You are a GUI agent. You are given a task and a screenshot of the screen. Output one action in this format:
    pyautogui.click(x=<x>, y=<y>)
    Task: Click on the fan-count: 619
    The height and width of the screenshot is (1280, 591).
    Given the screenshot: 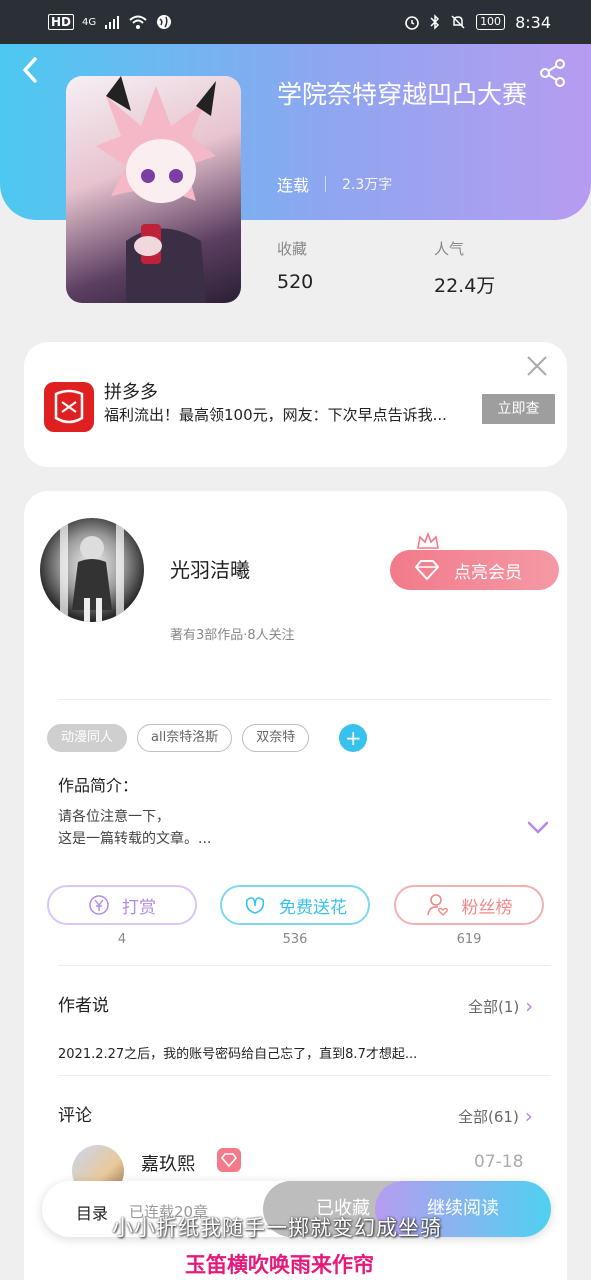 What is the action you would take?
    pyautogui.click(x=469, y=939)
    